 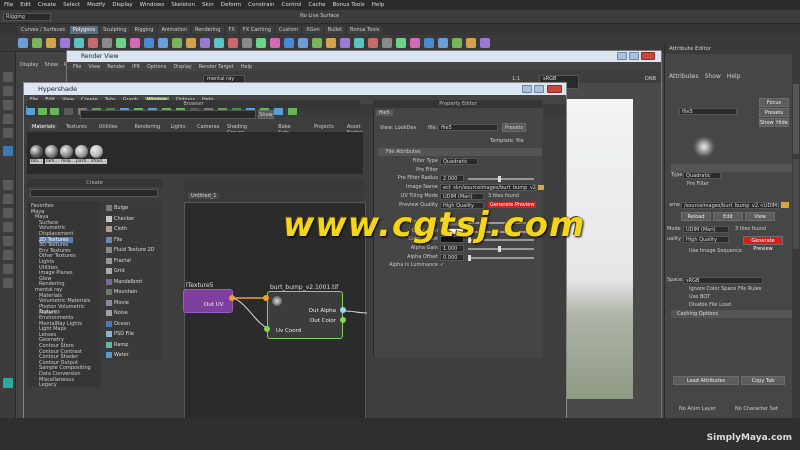 I want to click on ae-image-path-field: /sourceimages/burt_bump_v2.<UDIM>.tif, so click(x=730, y=205).